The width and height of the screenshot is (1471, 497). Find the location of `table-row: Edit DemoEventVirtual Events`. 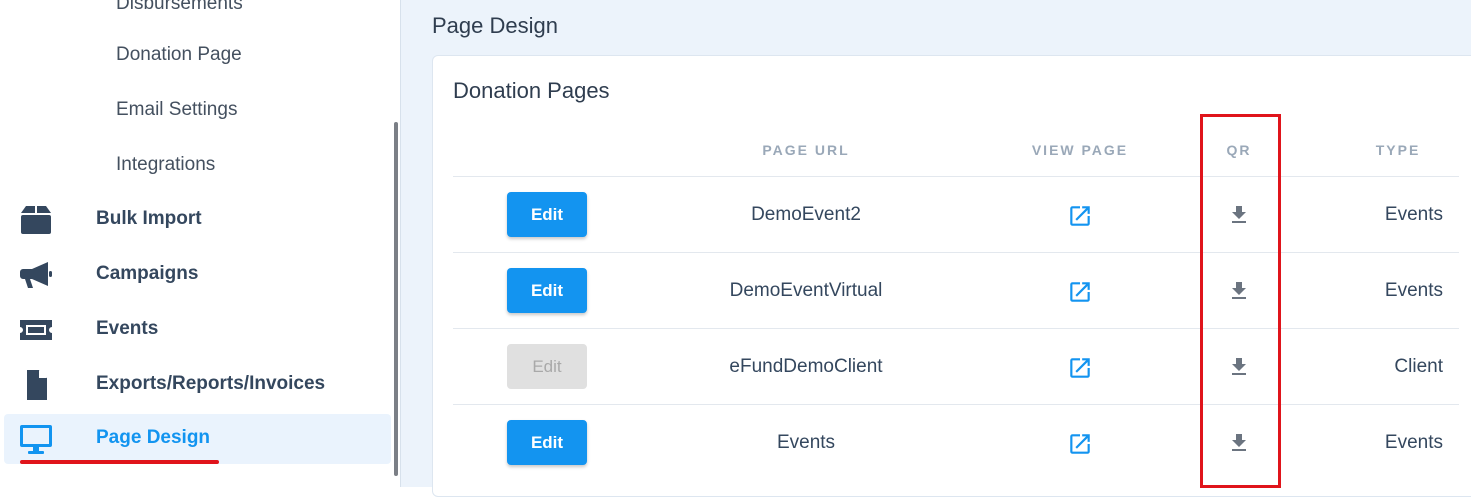

table-row: Edit DemoEventVirtual Events is located at coordinates (956, 290).